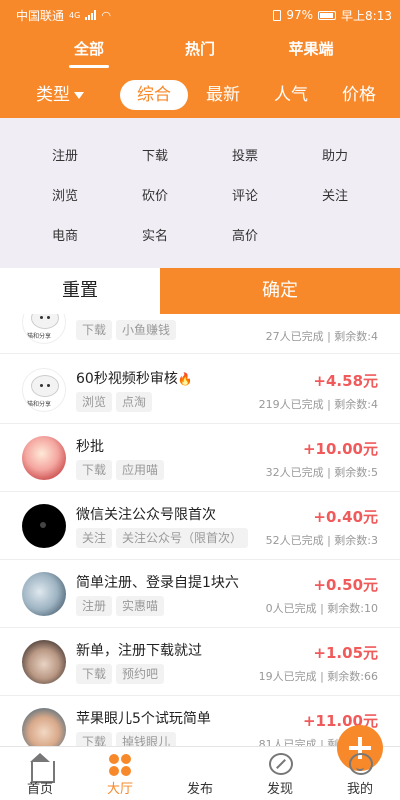  I want to click on task-stats: 32人已完成 | 剩余数:5, so click(321, 472).